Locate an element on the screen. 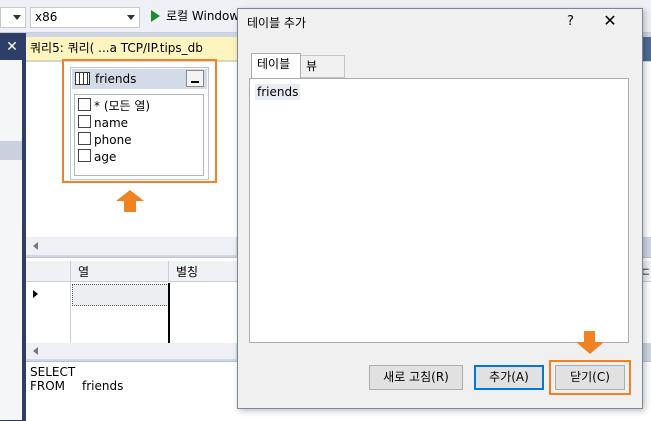 The width and height of the screenshot is (651, 421). column-item-phone: phone is located at coordinates (105, 140).